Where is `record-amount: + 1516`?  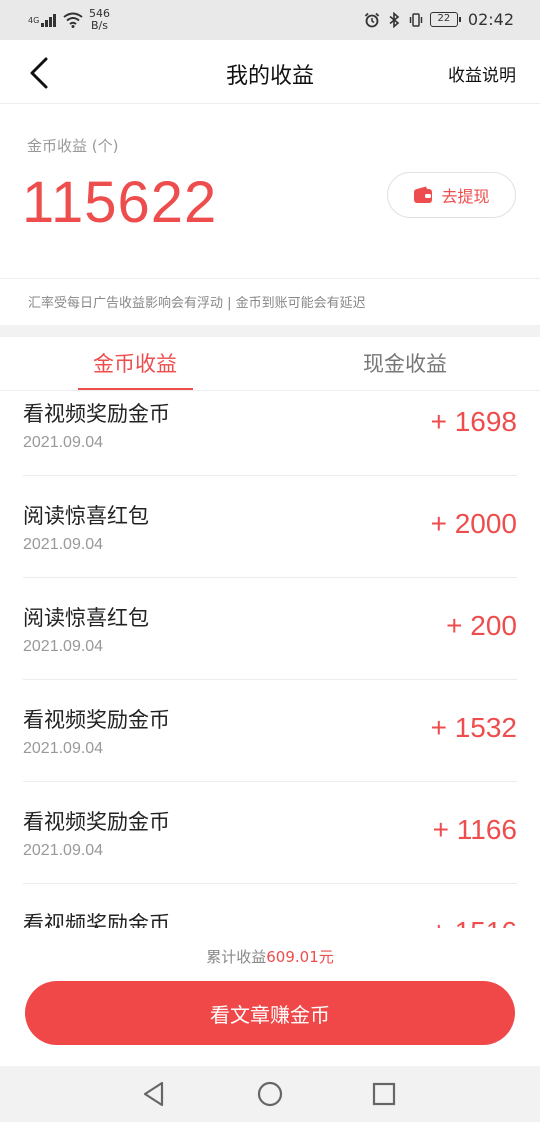
record-amount: + 1516 is located at coordinates (474, 922).